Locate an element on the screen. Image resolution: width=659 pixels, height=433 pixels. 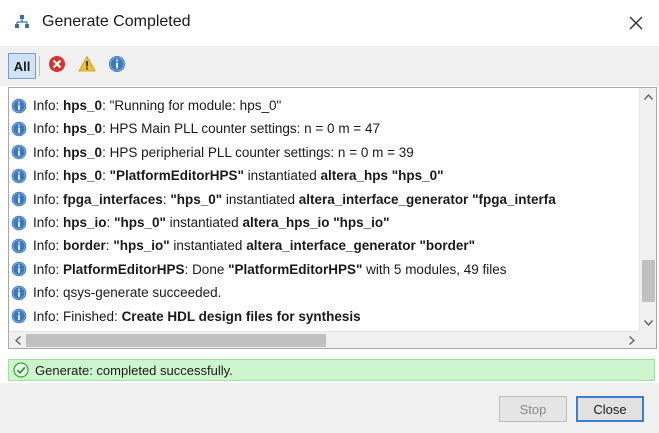
log-text: : "Running for module: hps_0" is located at coordinates (192, 105).